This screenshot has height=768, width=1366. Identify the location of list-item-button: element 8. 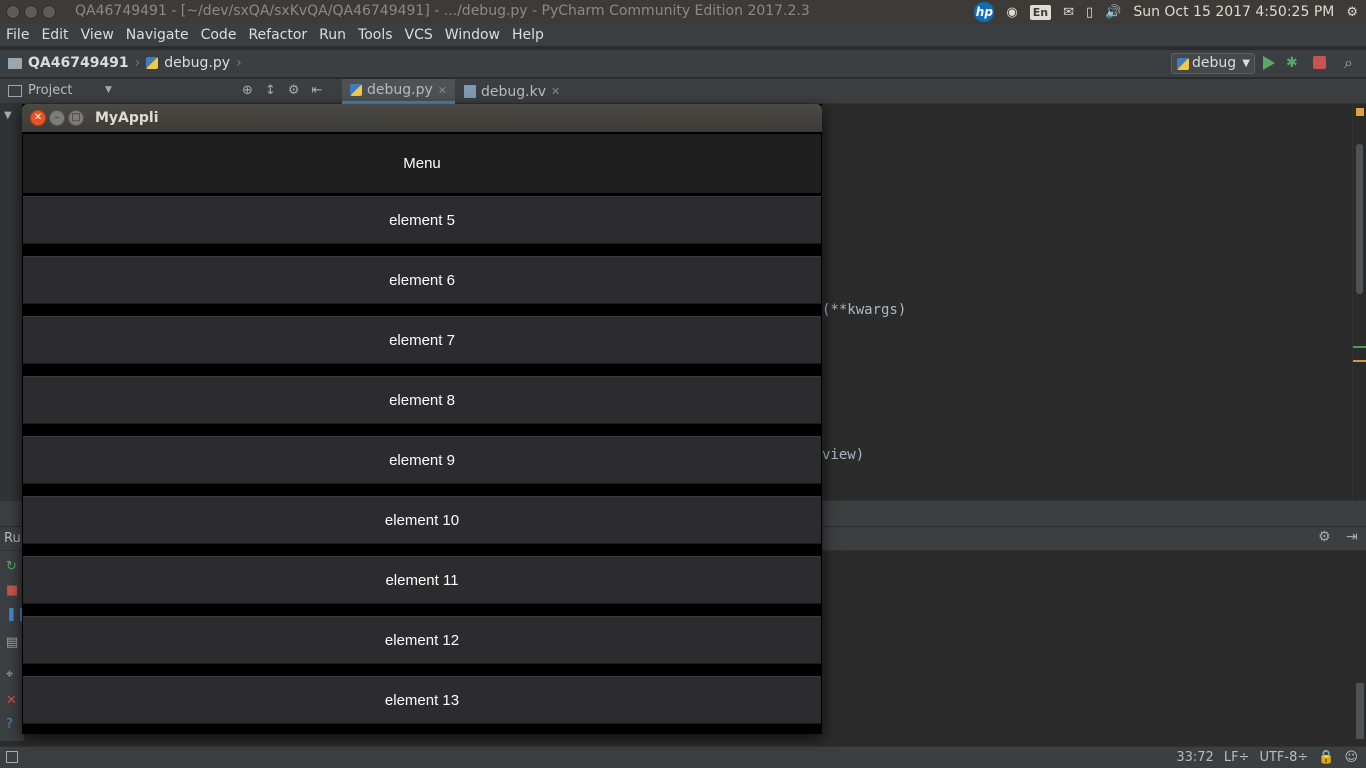
(422, 400).